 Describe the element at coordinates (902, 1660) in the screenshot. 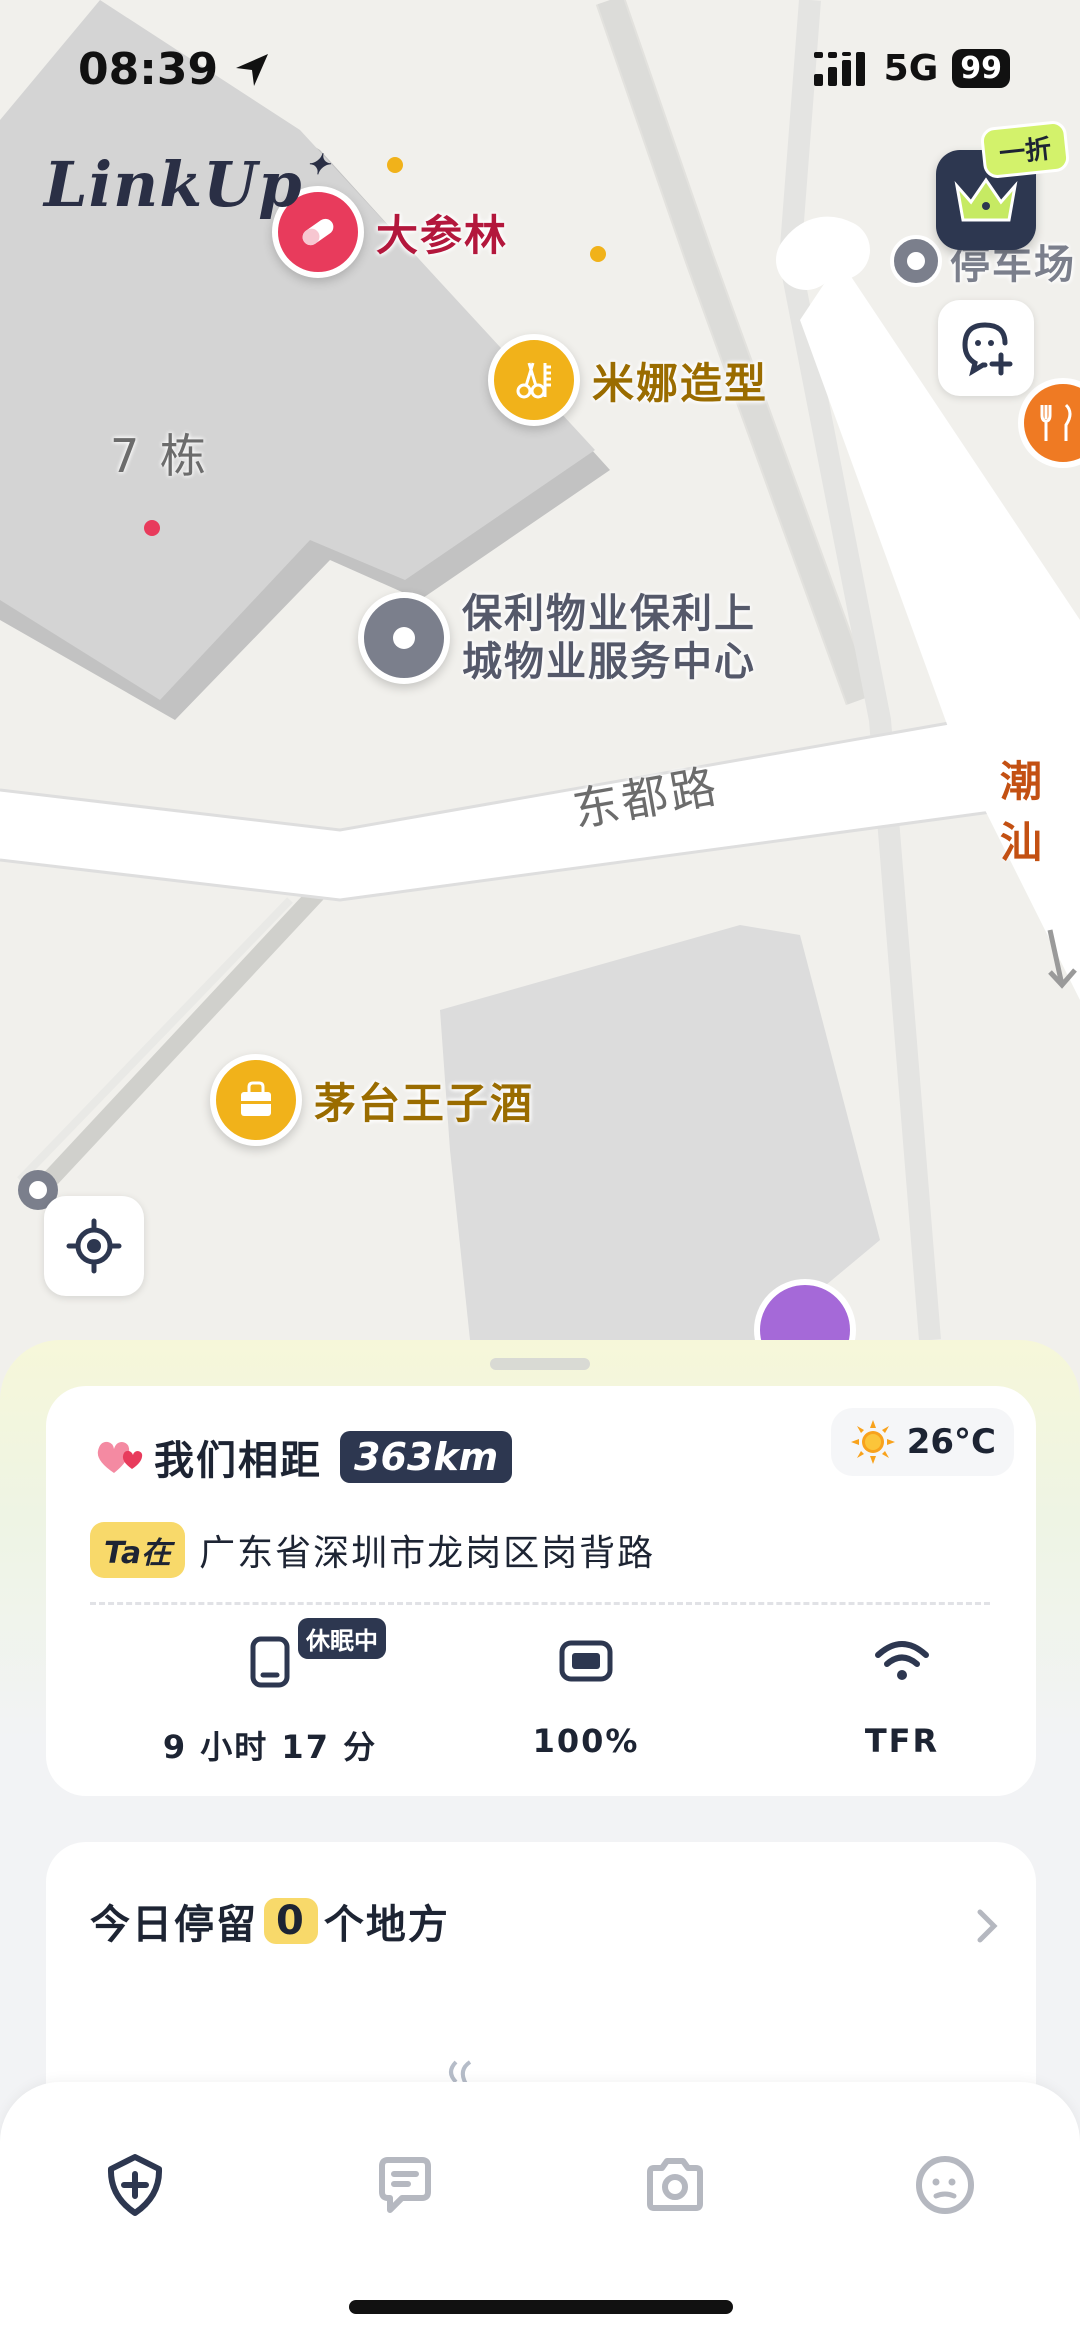

I see `wifi-icon` at that location.